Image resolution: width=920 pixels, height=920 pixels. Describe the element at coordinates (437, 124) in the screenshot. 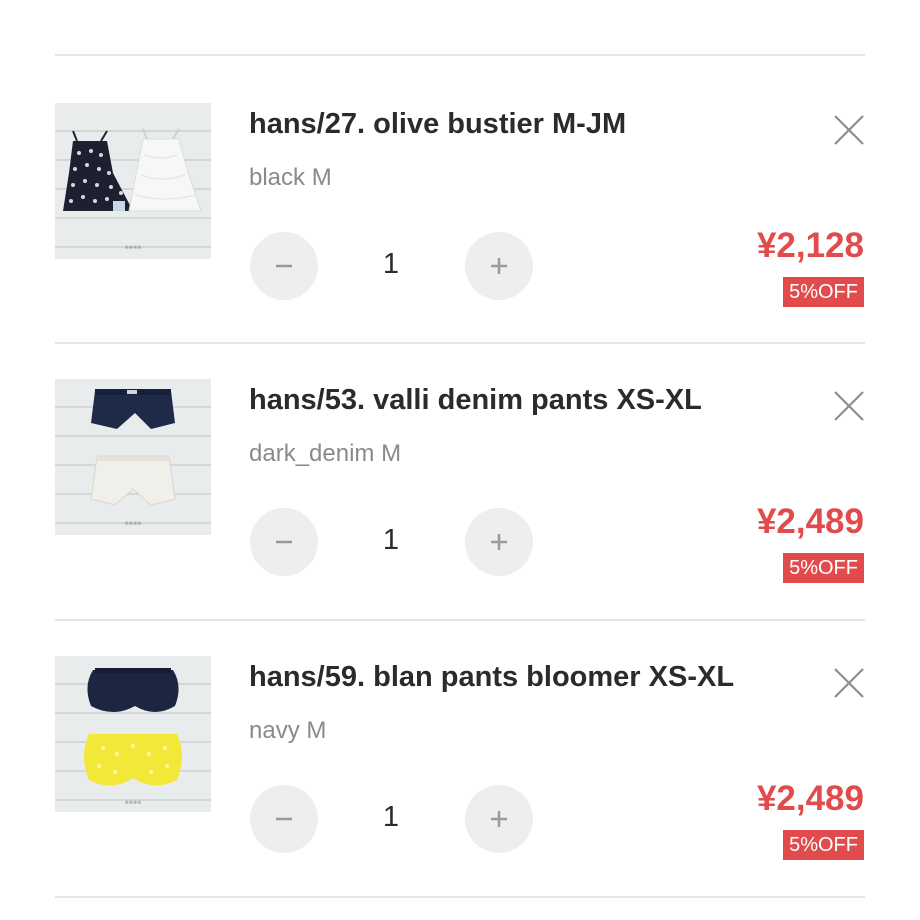

I see `product-title: hans/27. olive bustier M-JM` at that location.